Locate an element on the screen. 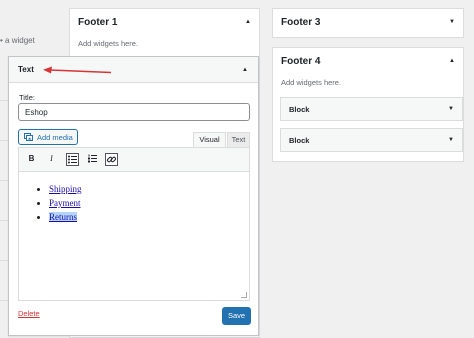 This screenshot has width=474, height=338. tab-visual: Visual is located at coordinates (209, 139).